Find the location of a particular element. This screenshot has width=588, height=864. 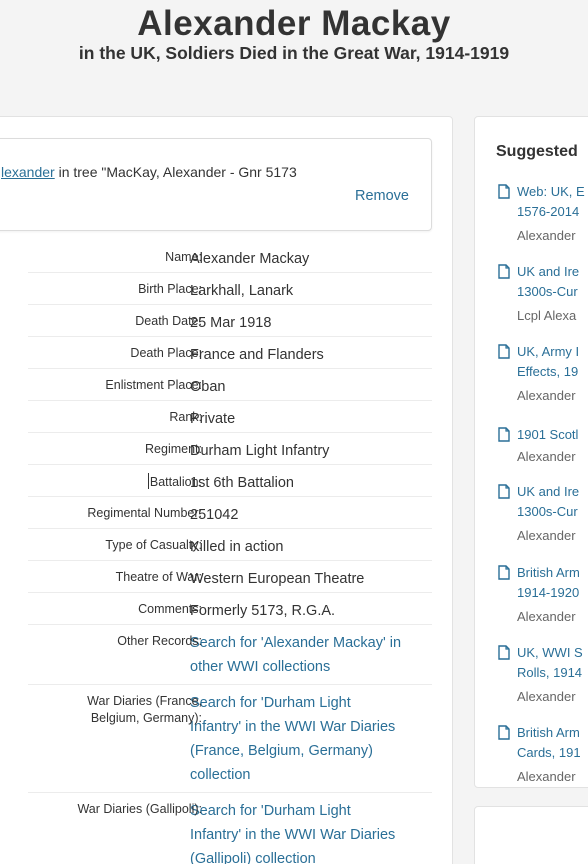

detail-value: France and Flanders is located at coordinates (257, 355).